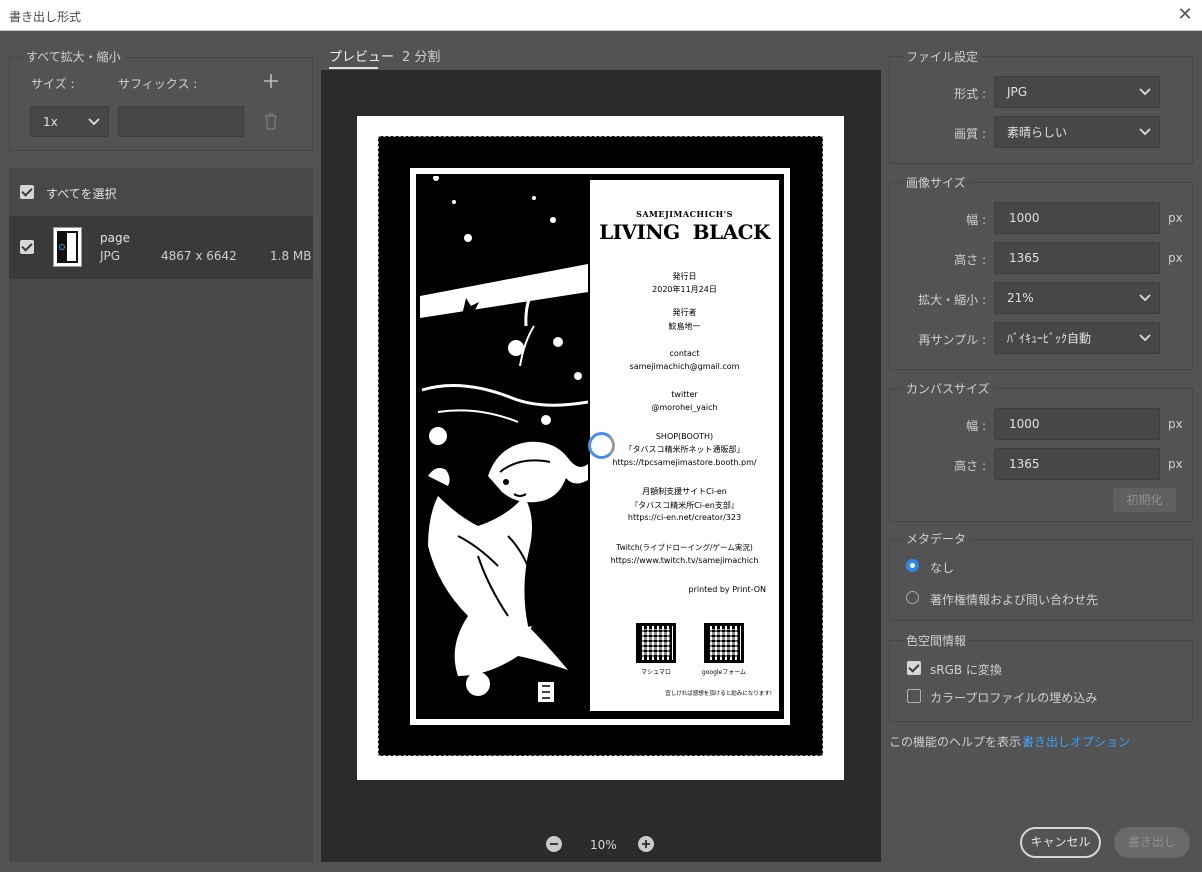  What do you see at coordinates (1077, 424) in the screenshot?
I see `canvas-width-input: 1000` at bounding box center [1077, 424].